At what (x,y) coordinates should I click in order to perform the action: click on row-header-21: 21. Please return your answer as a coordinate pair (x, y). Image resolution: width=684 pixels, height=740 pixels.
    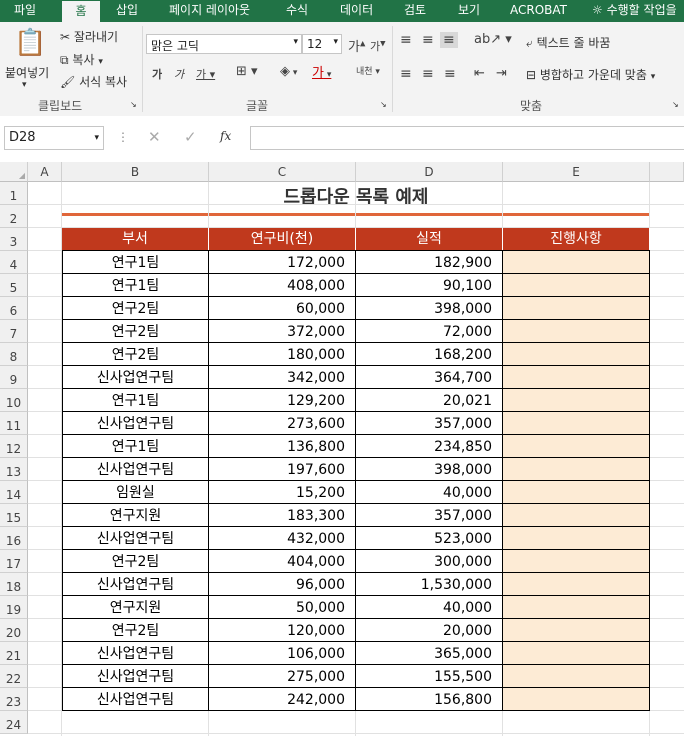
    Looking at the image, I should click on (14, 653).